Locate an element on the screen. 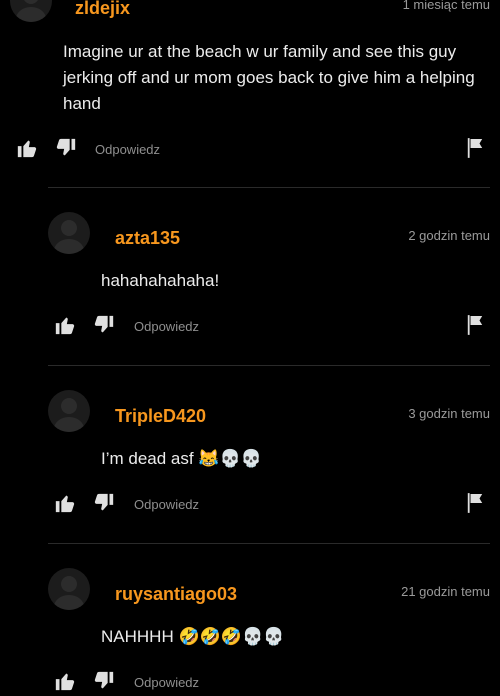 This screenshot has height=696, width=500. comment-text: hahahahahaha! is located at coordinates (160, 280).